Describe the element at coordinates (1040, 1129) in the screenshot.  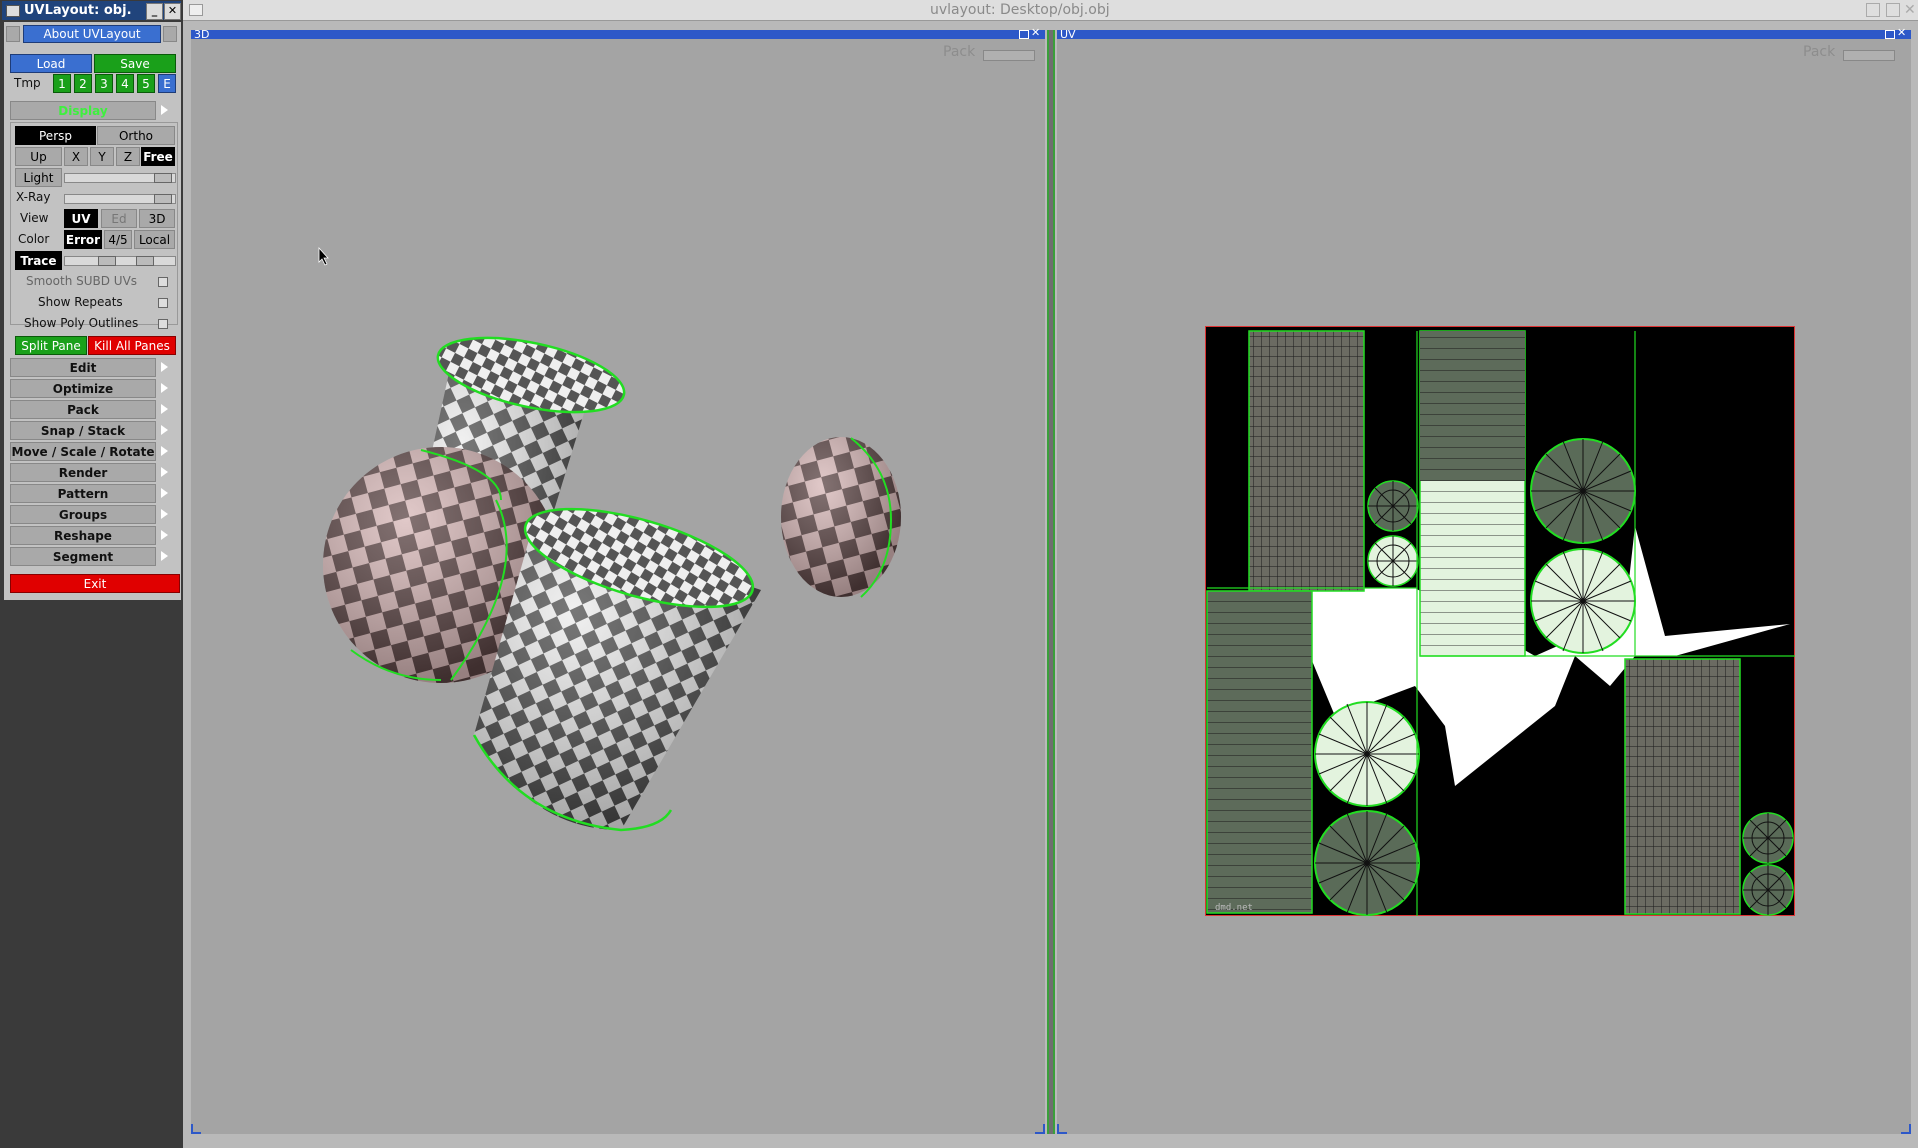
I see `pane-3d-resize-corner-right` at that location.